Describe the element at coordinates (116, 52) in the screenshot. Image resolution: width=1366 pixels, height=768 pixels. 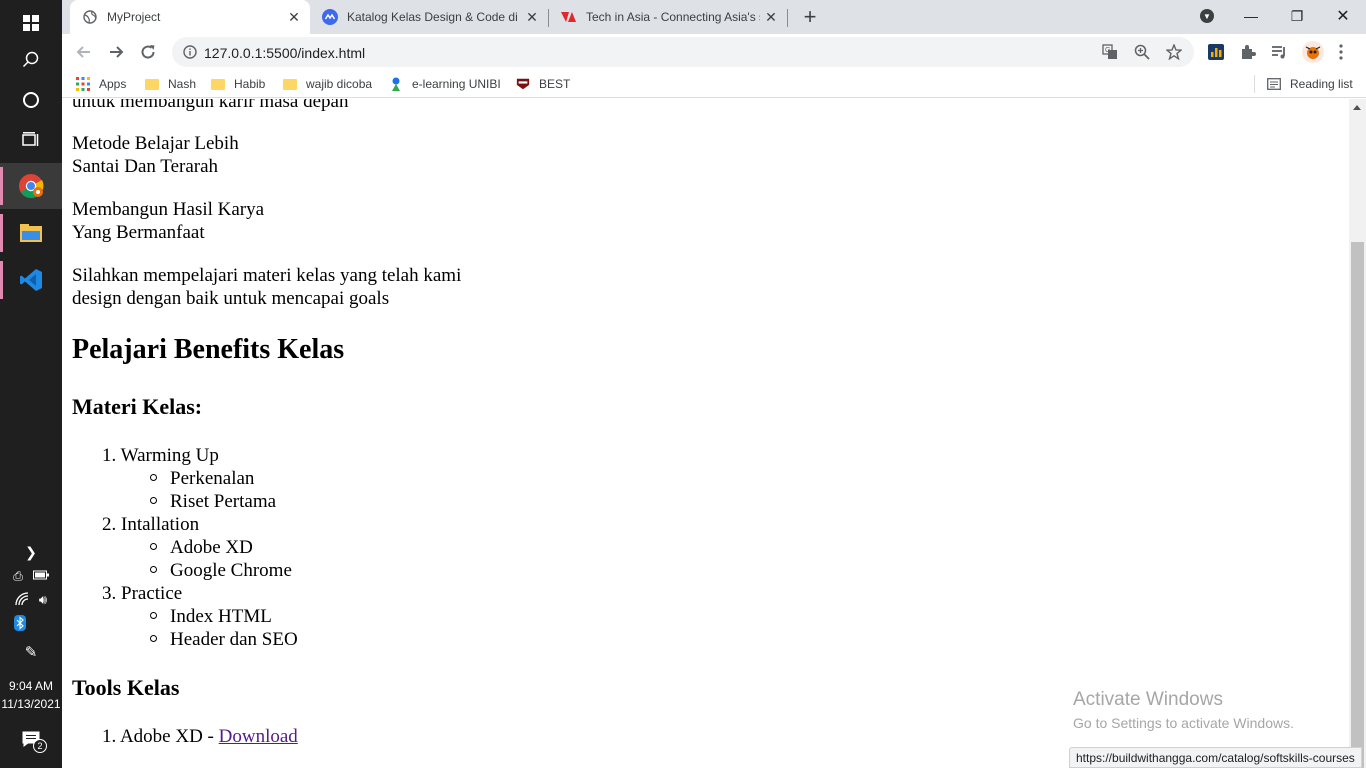
I see `forward-button` at that location.